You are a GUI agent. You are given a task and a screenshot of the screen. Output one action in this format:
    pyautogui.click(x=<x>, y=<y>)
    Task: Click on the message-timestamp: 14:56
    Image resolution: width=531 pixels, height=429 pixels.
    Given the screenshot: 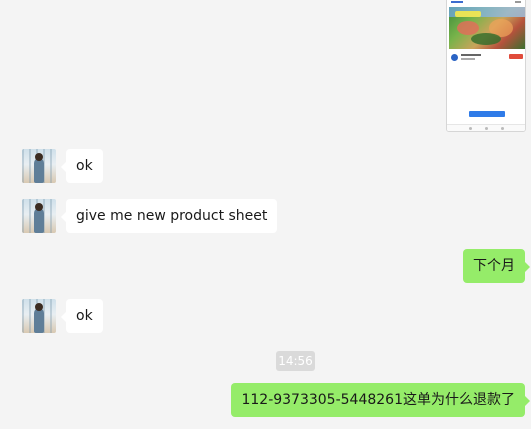 What is the action you would take?
    pyautogui.click(x=295, y=361)
    